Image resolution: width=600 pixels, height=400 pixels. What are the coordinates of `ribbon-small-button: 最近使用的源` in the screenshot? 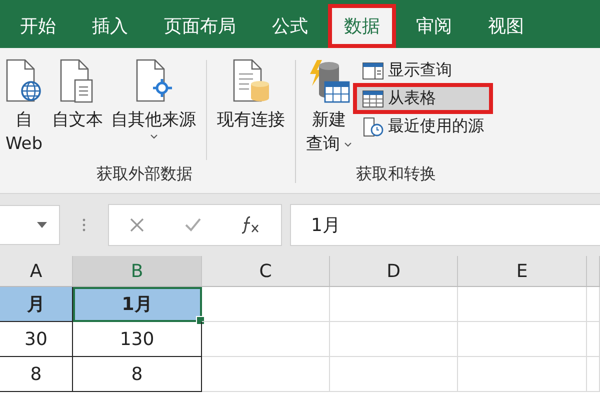 It's located at (423, 126).